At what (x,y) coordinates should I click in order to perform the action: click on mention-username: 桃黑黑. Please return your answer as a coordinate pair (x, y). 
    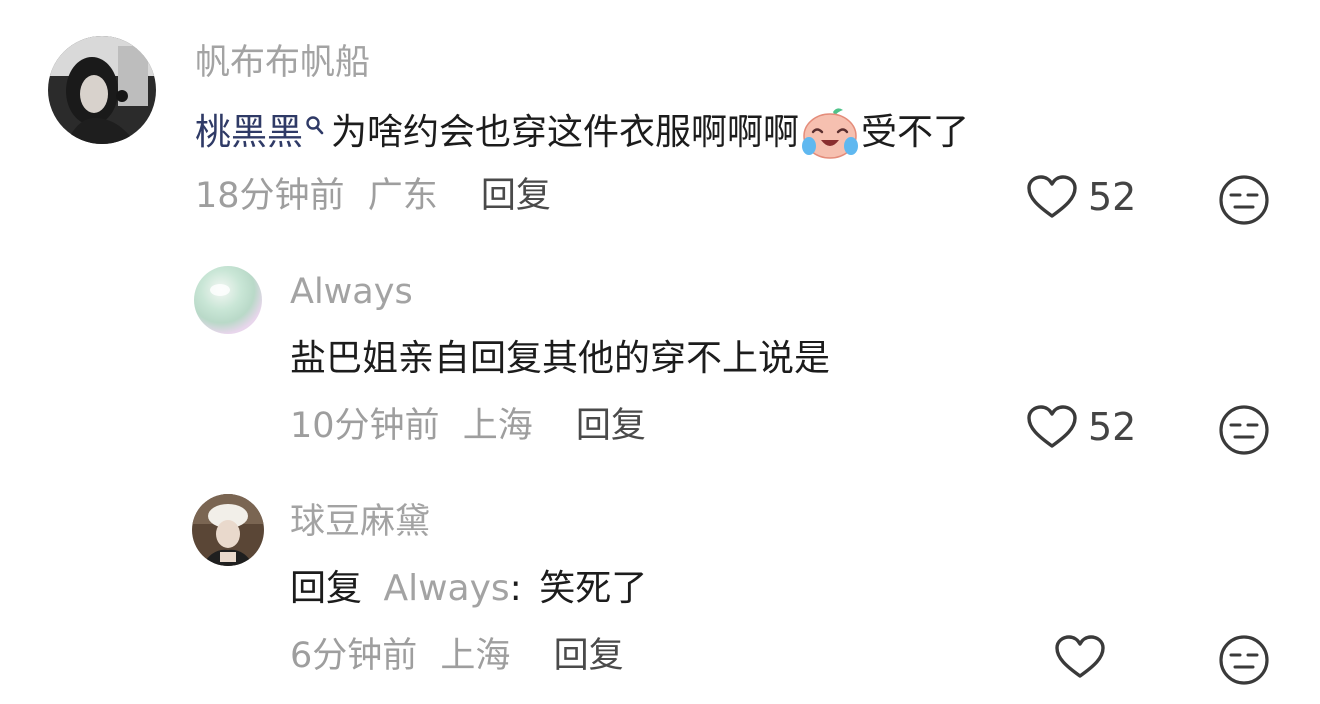
    Looking at the image, I should click on (249, 133).